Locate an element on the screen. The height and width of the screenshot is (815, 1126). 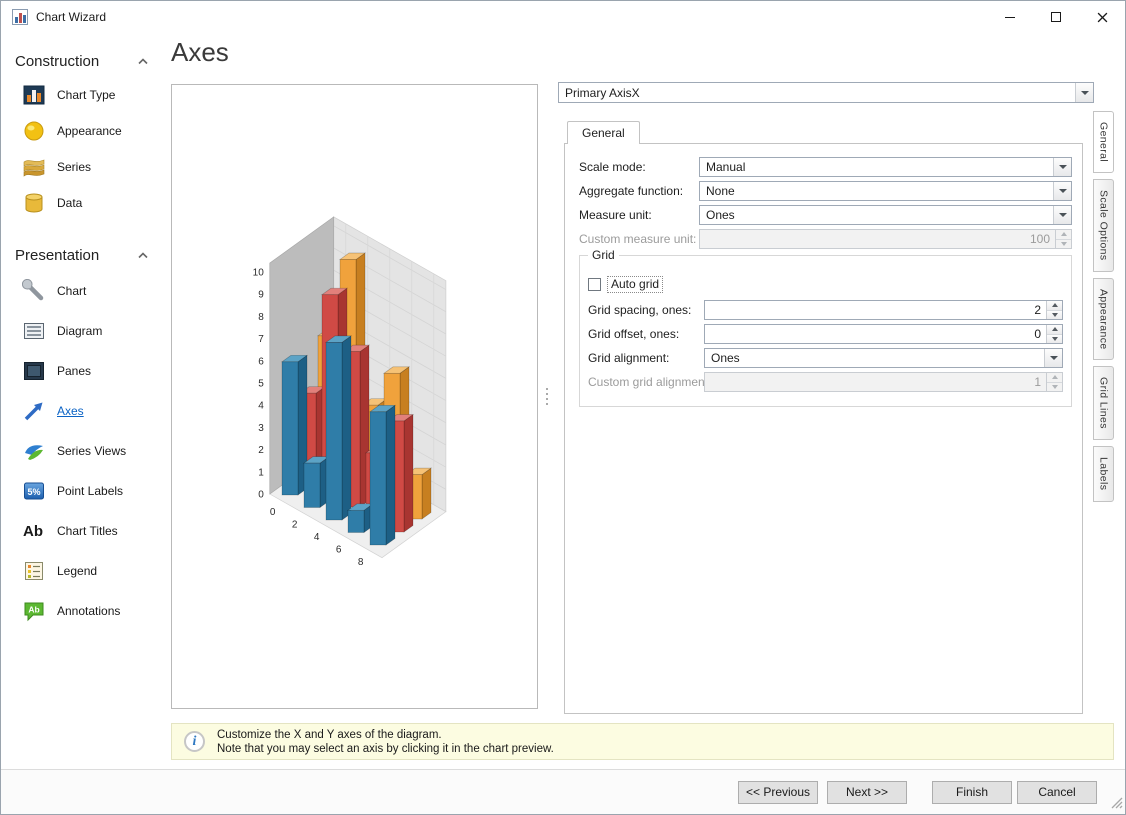
measure-unit-combo: Ones is located at coordinates (885, 215).